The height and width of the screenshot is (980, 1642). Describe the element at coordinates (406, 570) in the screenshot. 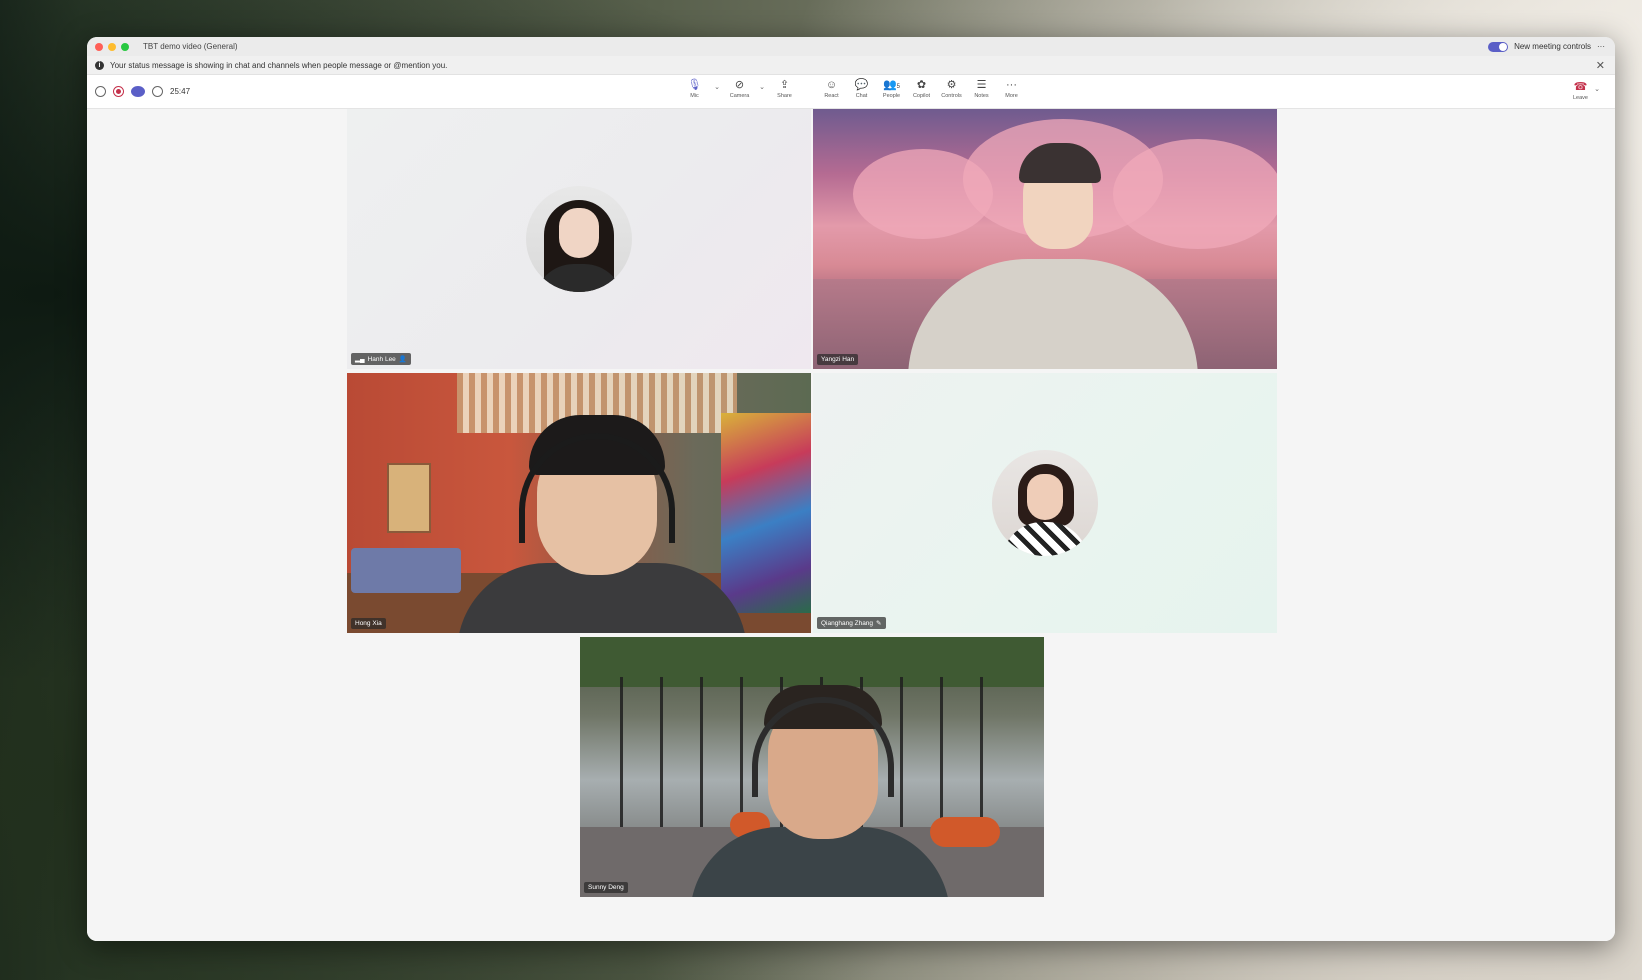

I see `background-sofa` at that location.